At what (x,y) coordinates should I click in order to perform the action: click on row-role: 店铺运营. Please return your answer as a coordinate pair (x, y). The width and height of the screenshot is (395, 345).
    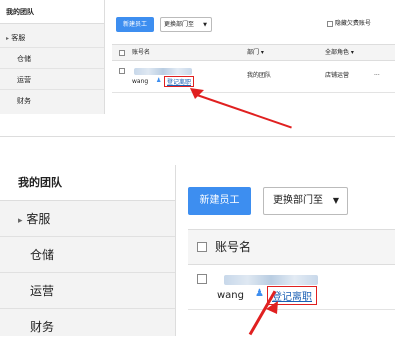
    Looking at the image, I should click on (337, 75).